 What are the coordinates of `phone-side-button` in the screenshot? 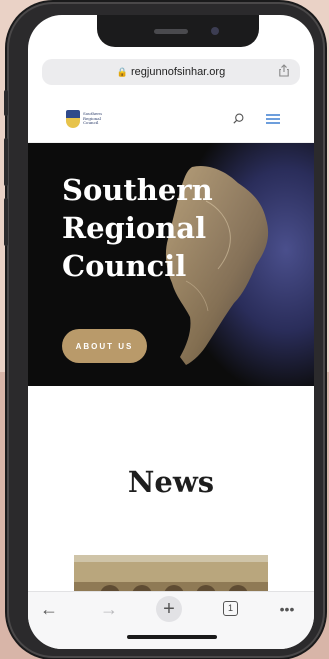 It's located at (6, 103).